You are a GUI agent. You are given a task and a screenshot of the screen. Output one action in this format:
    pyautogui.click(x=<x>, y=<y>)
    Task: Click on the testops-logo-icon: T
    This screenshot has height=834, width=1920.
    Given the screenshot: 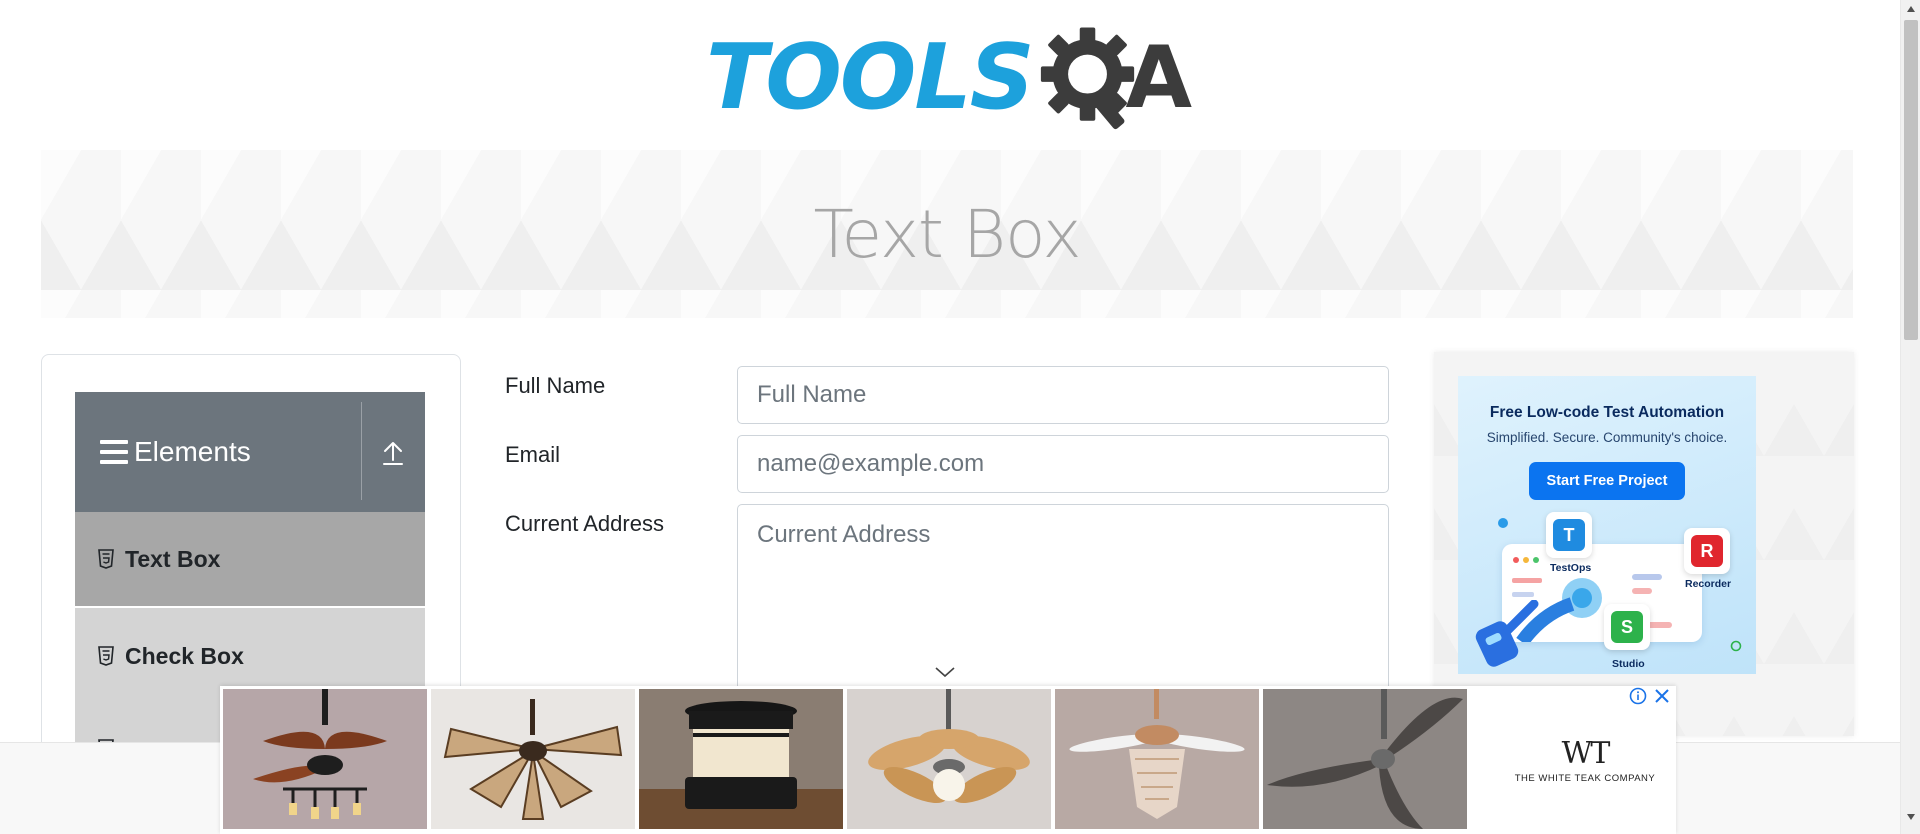 What is the action you would take?
    pyautogui.click(x=1569, y=535)
    